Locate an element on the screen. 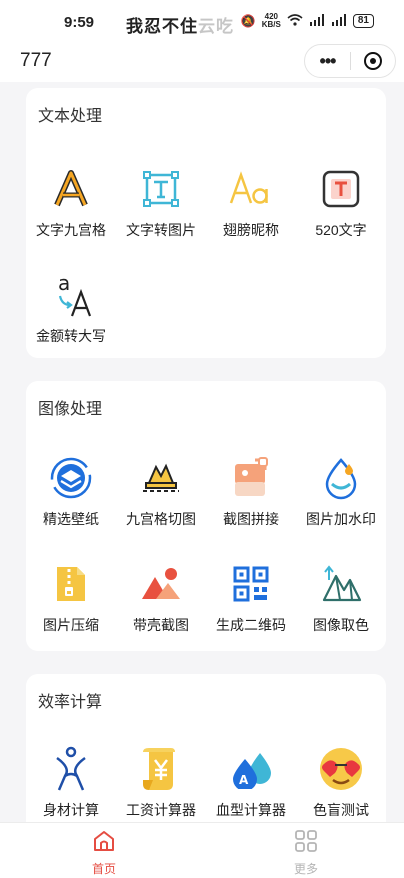 This screenshot has height=878, width=404. status-bar: 9:59 我忍不住云吃 🔕 420 KB/S 81 is located at coordinates (202, 21).